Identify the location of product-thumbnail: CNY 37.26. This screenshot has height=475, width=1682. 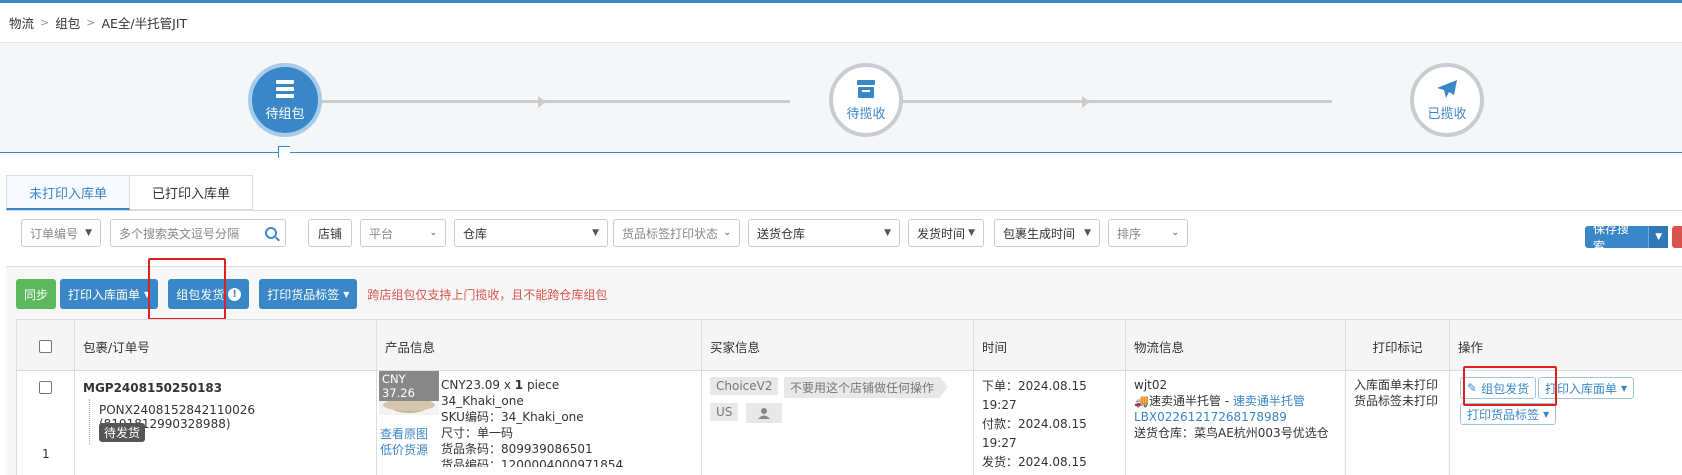
(409, 393).